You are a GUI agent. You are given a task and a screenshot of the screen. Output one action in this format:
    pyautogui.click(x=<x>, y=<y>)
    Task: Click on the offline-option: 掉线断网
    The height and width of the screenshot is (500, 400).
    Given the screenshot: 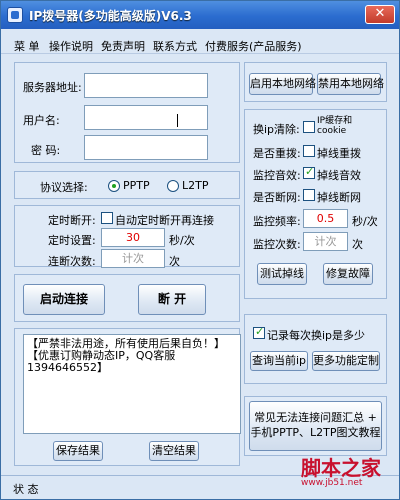 What is the action you would take?
    pyautogui.click(x=339, y=197)
    